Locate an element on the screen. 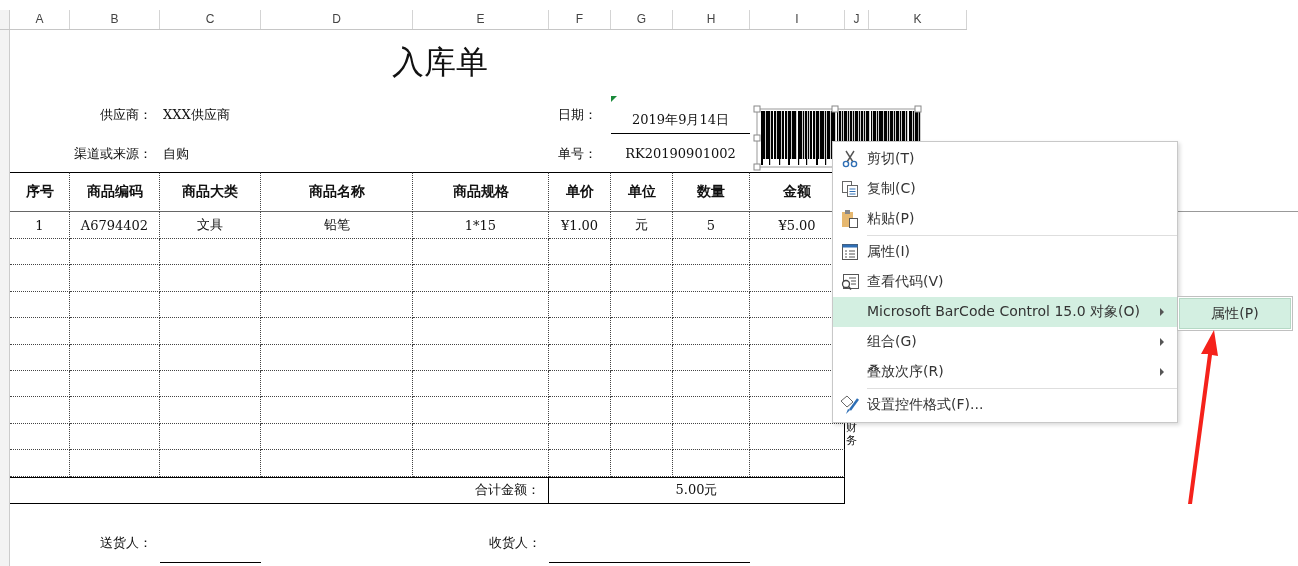  table-cell: 铅笔 is located at coordinates (337, 225).